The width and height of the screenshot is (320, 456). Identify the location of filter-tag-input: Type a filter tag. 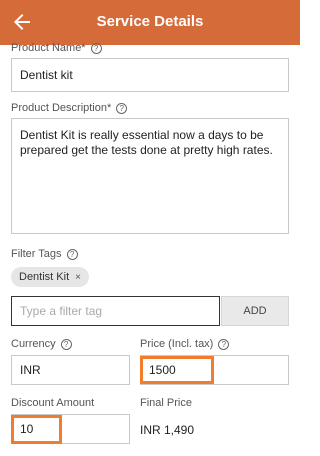
(115, 311).